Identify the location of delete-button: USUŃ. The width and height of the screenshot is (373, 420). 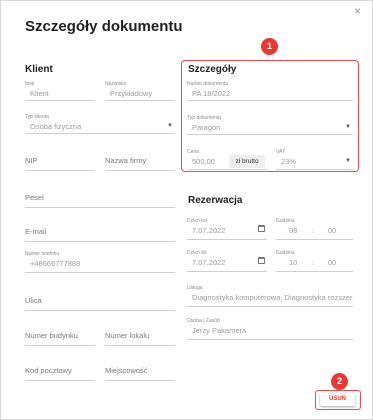
(337, 399).